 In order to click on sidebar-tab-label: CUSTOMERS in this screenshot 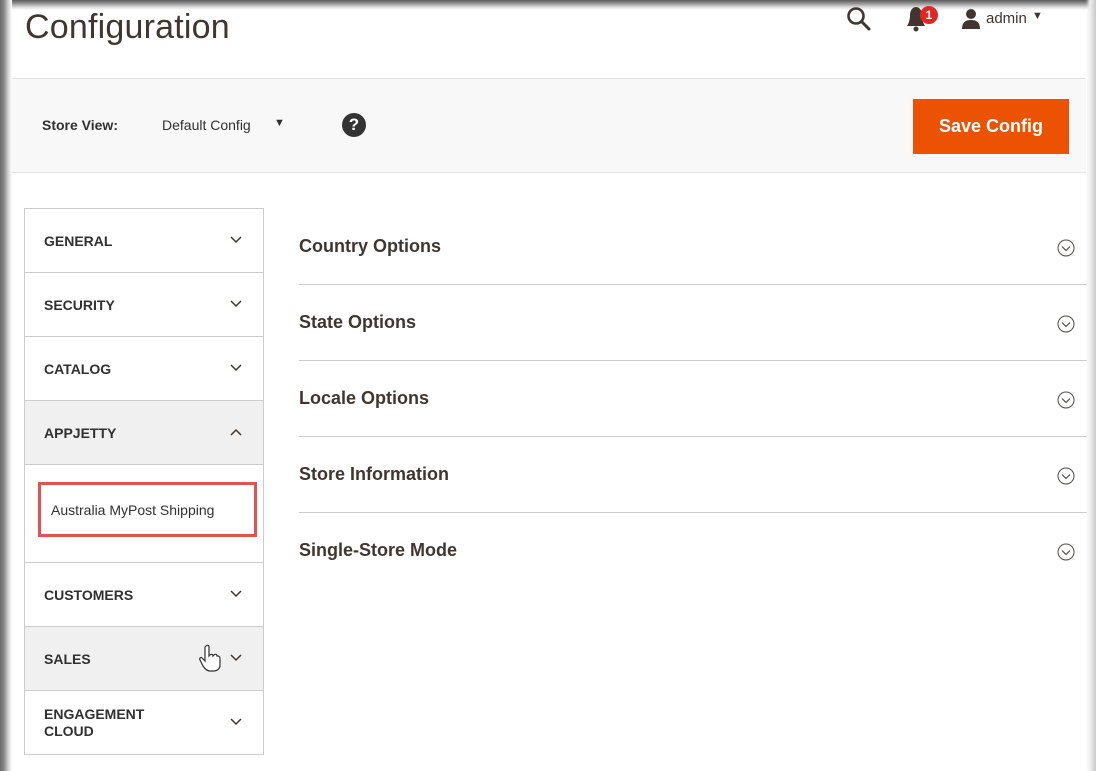, I will do `click(89, 594)`.